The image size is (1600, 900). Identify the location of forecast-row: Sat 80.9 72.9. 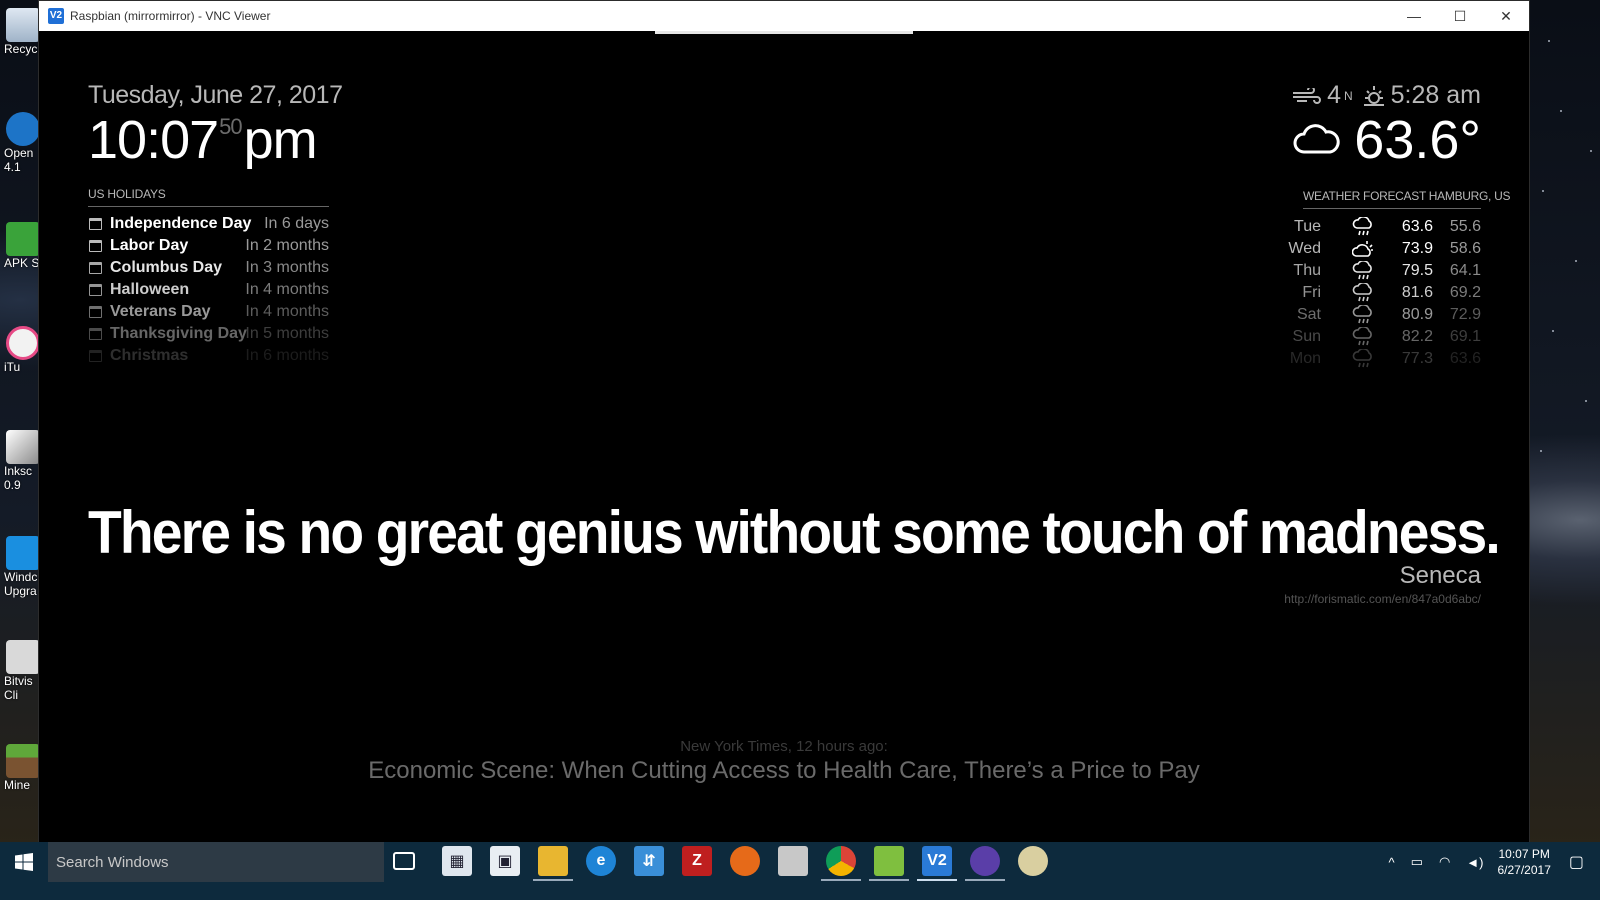
(1389, 315).